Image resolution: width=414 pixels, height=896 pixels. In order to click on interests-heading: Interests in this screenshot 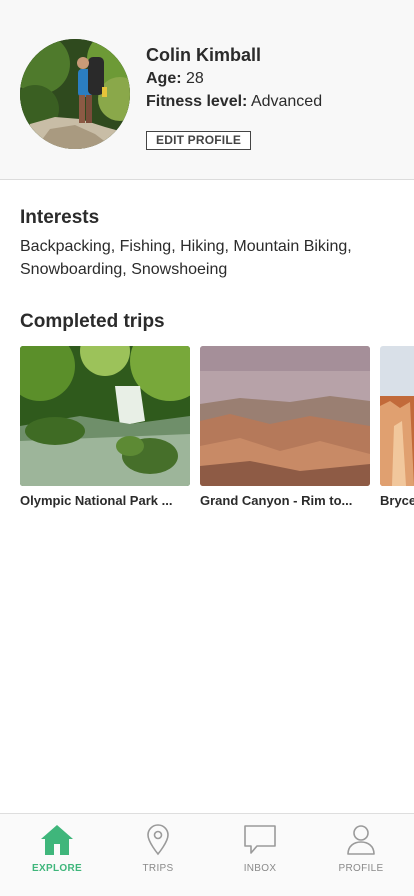, I will do `click(60, 217)`.